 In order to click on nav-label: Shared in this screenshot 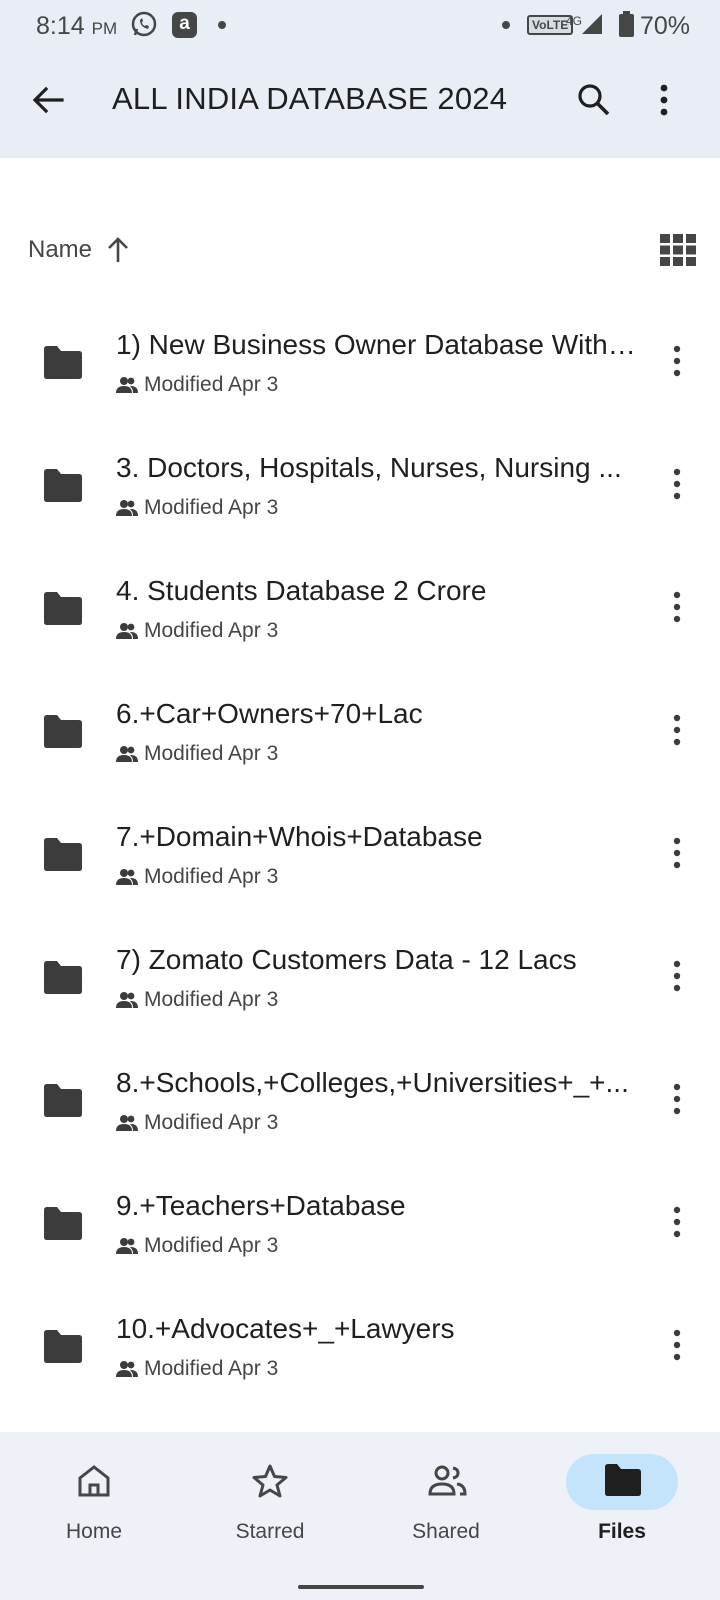, I will do `click(446, 1531)`.